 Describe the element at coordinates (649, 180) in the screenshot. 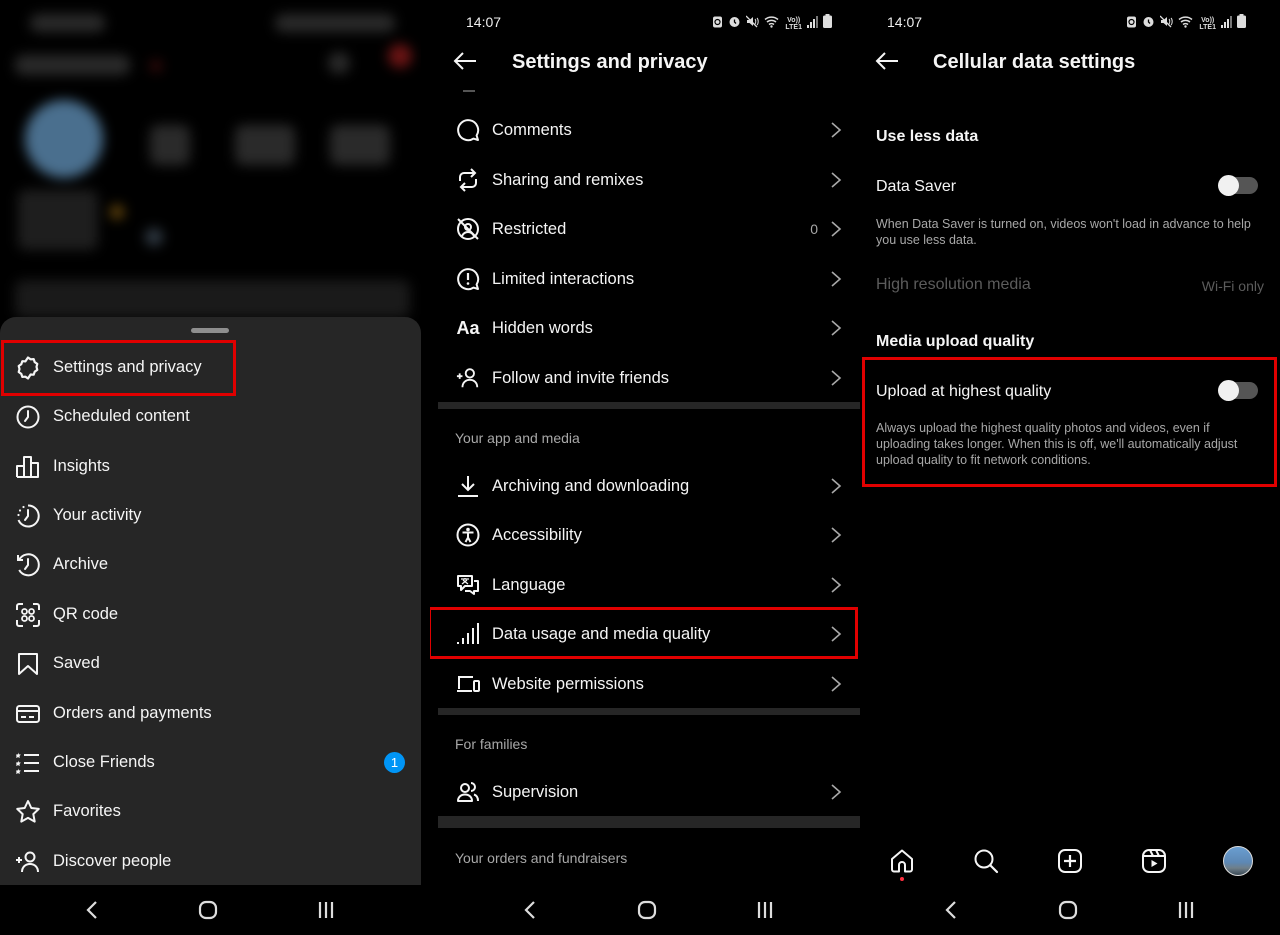

I see `settings-item-sharing-and-remixes: Sharing and remixes` at that location.